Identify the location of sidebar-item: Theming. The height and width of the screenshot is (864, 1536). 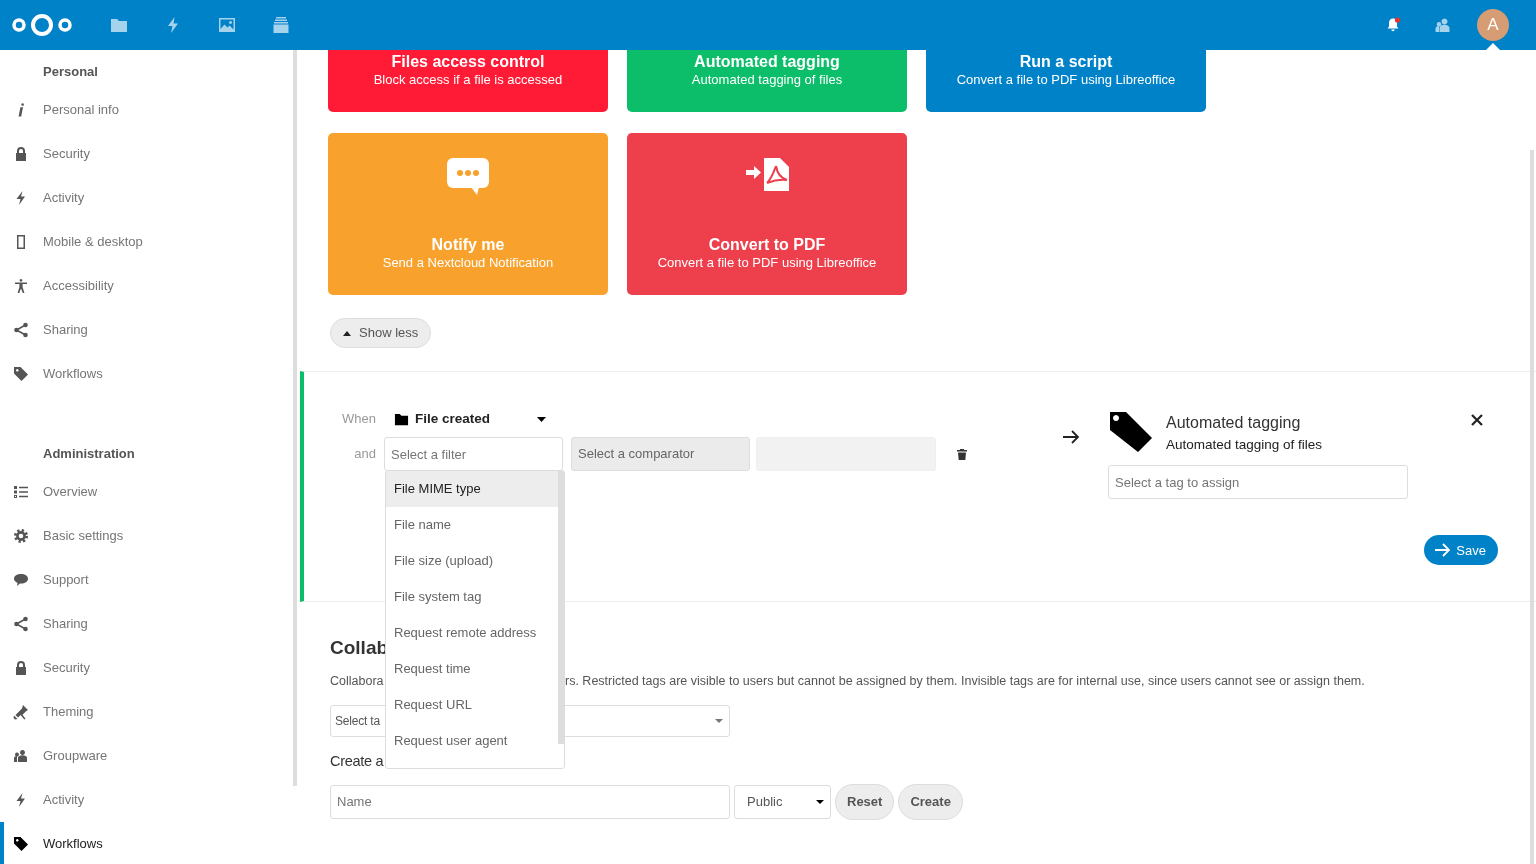
(150, 712).